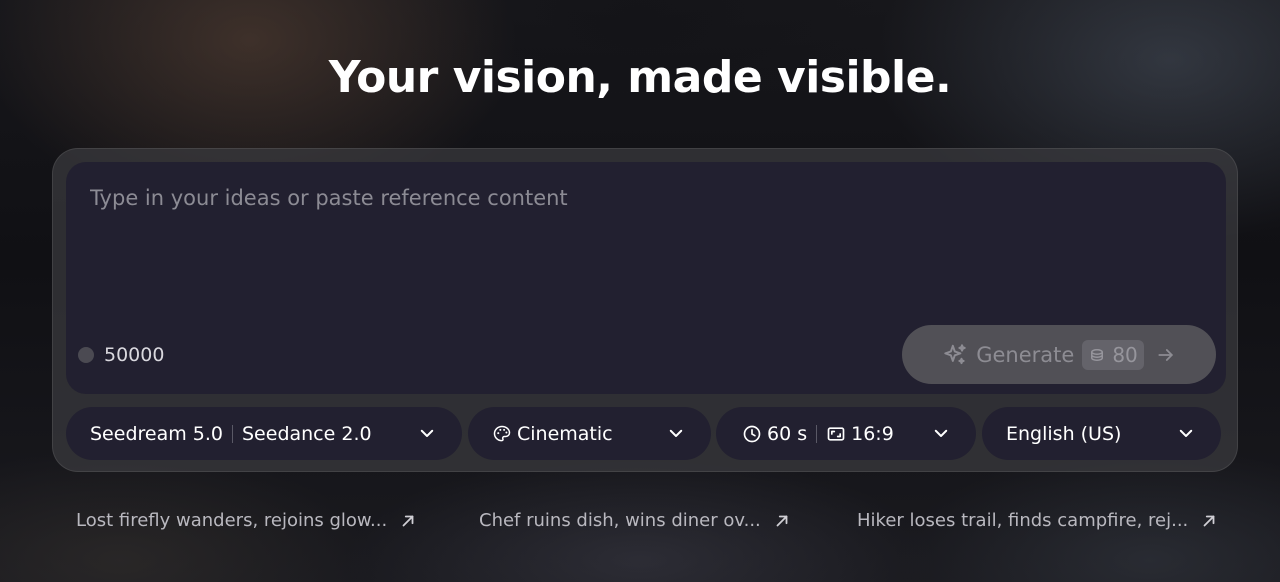 This screenshot has width=1280, height=582. Describe the element at coordinates (836, 433) in the screenshot. I see `aspect-ratio-icon` at that location.